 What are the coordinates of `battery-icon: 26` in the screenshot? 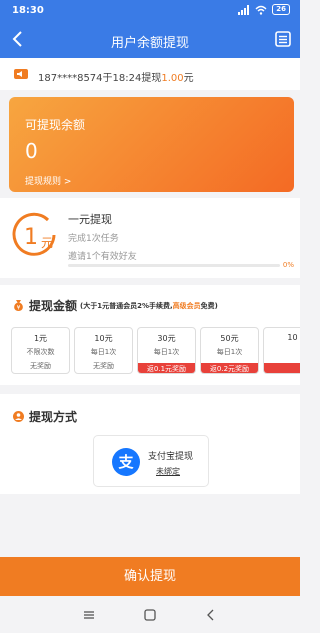 It's located at (281, 9).